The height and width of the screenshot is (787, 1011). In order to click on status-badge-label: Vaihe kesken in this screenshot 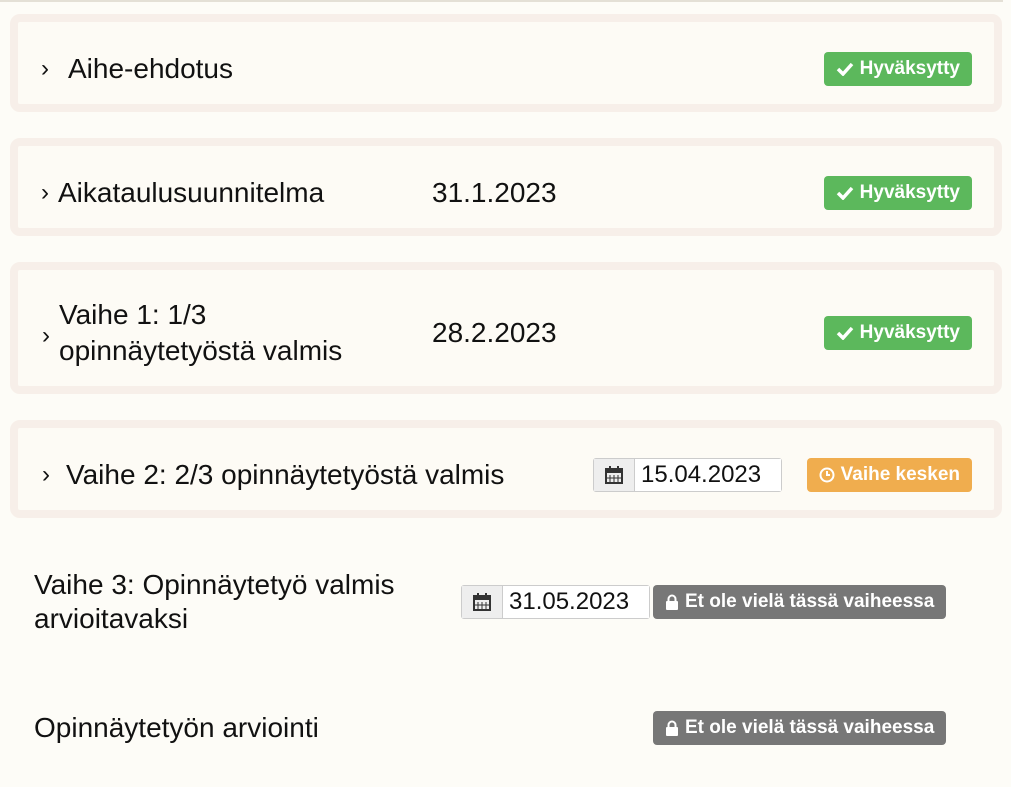, I will do `click(900, 474)`.